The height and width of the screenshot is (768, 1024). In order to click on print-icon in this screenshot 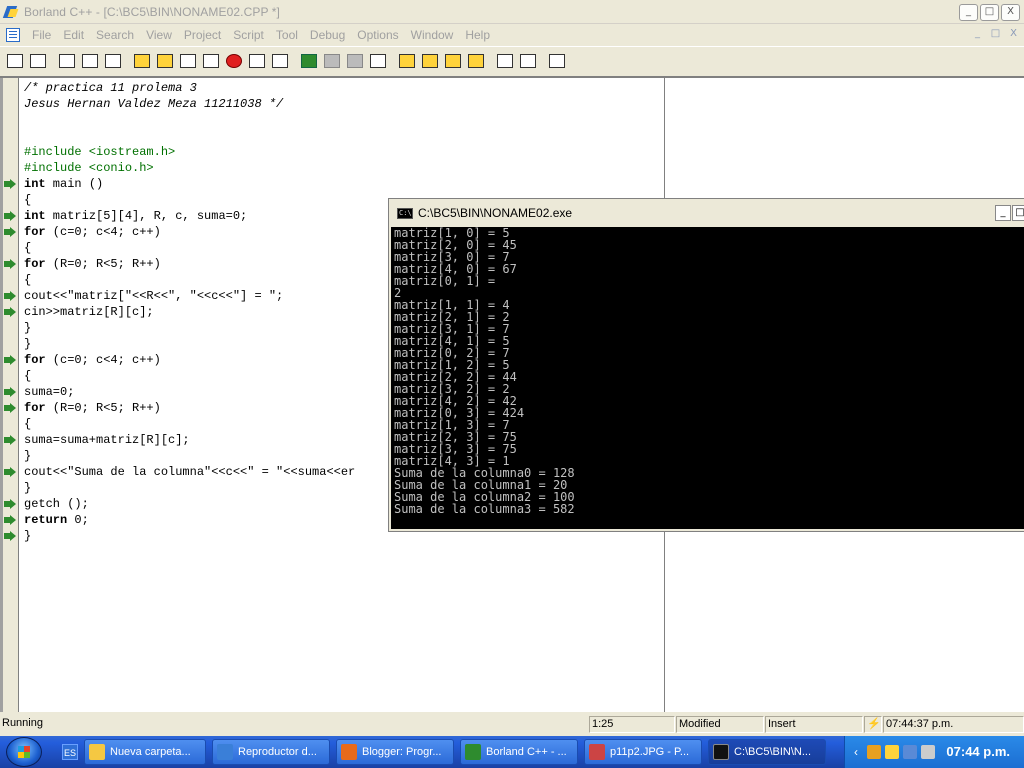, I will do `click(113, 61)`.